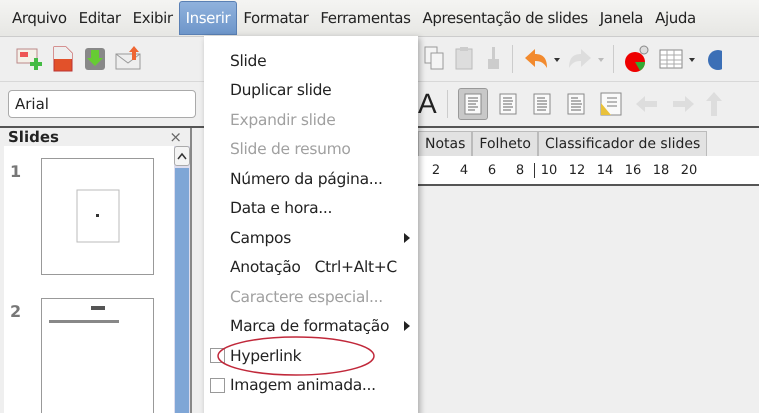 This screenshot has height=413, width=759. Describe the element at coordinates (623, 143) in the screenshot. I see `view-tab: Classificador de slides` at that location.